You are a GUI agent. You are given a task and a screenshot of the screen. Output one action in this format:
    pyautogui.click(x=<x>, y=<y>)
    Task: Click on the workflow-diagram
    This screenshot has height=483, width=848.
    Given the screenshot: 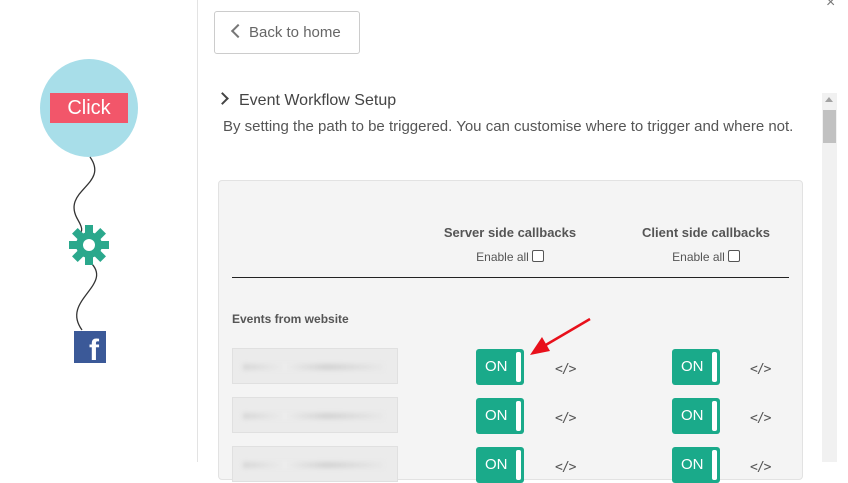 What is the action you would take?
    pyautogui.click(x=89, y=195)
    